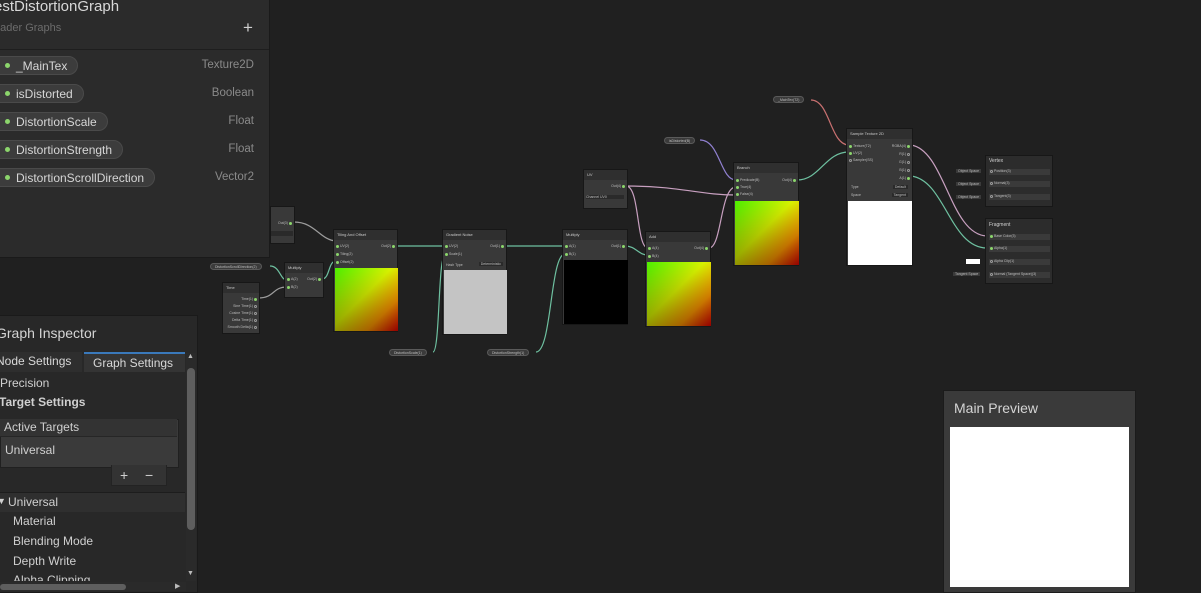  I want to click on wire-time-multiply, so click(272, 292).